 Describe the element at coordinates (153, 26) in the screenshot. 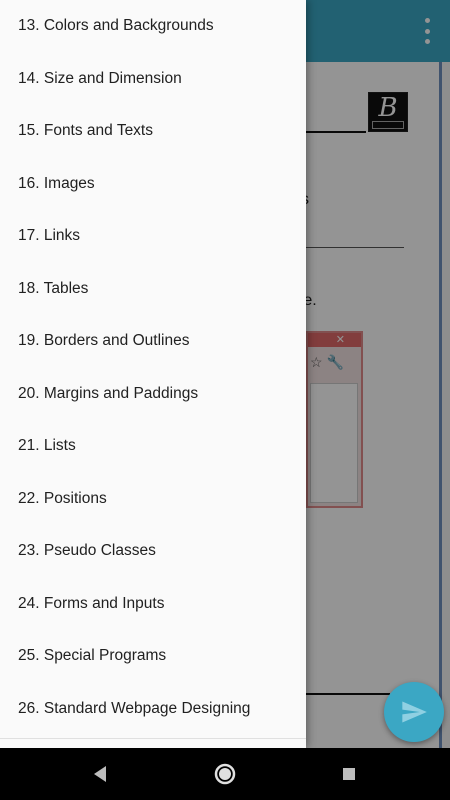

I see `drawer-item-colors-and-backgrounds: 13. Colors and Backgrounds` at that location.